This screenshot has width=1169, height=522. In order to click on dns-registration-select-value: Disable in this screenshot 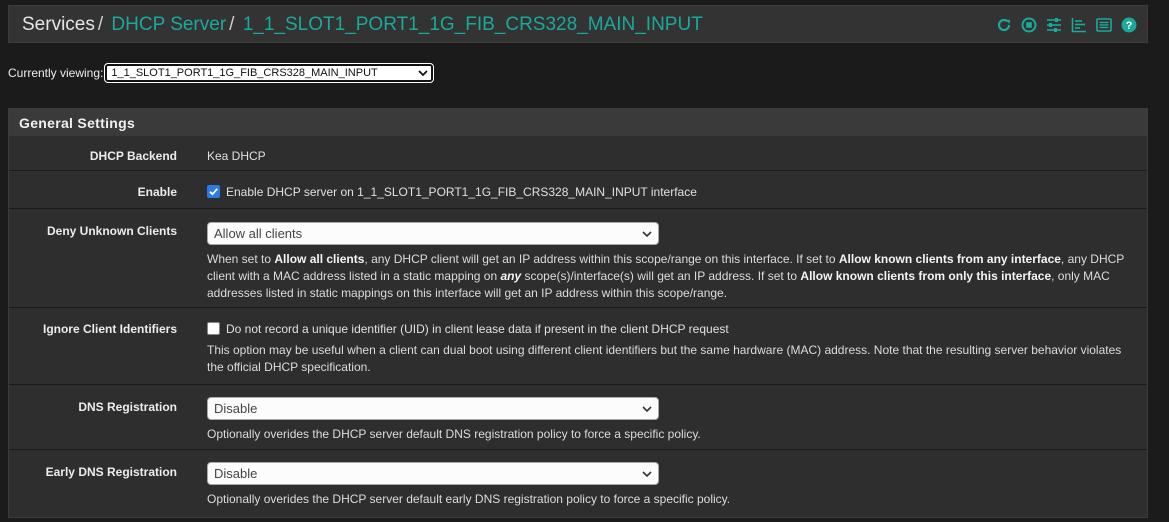, I will do `click(236, 408)`.